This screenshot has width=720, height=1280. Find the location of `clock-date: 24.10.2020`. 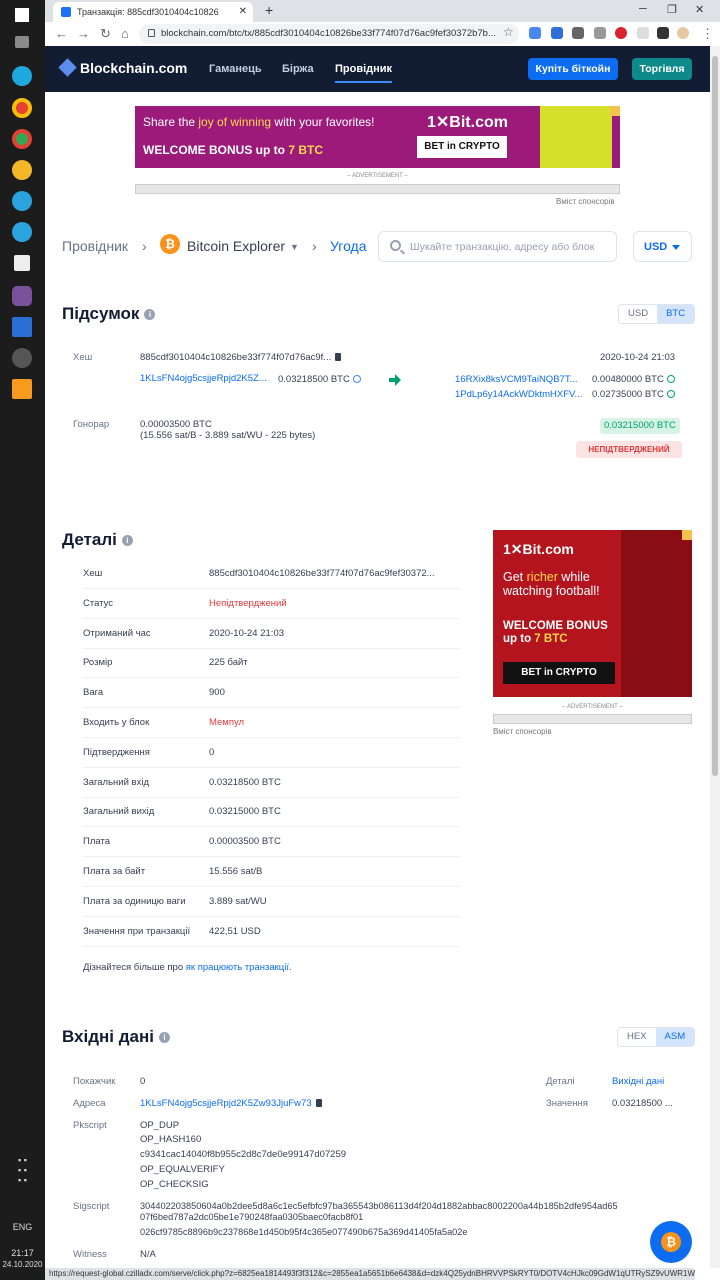

clock-date: 24.10.2020 is located at coordinates (22, 1264).